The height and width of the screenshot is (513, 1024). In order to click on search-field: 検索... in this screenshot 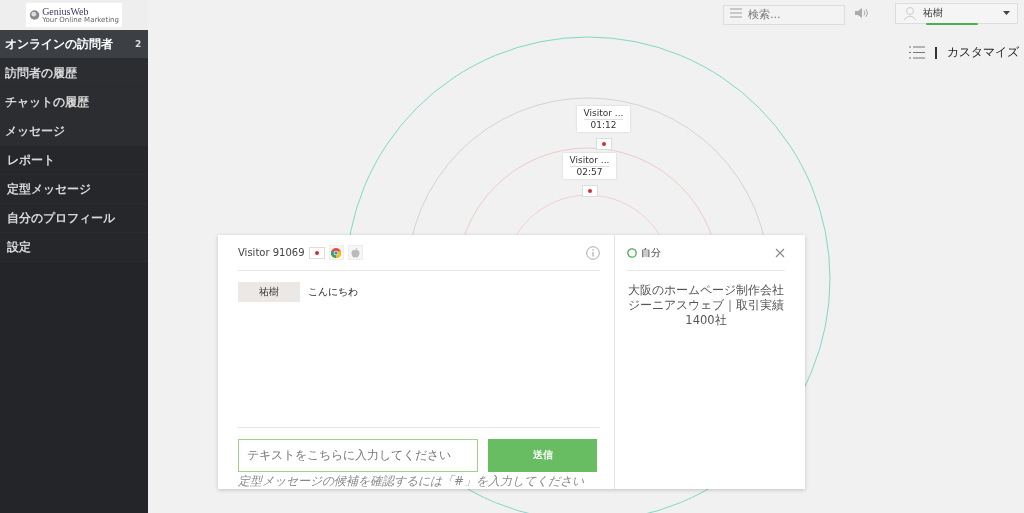, I will do `click(784, 14)`.